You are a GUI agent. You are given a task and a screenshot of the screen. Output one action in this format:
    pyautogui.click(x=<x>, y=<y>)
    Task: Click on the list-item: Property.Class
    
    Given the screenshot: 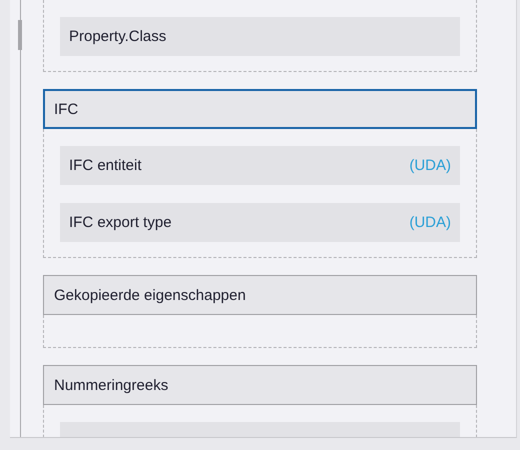 What is the action you would take?
    pyautogui.click(x=260, y=36)
    